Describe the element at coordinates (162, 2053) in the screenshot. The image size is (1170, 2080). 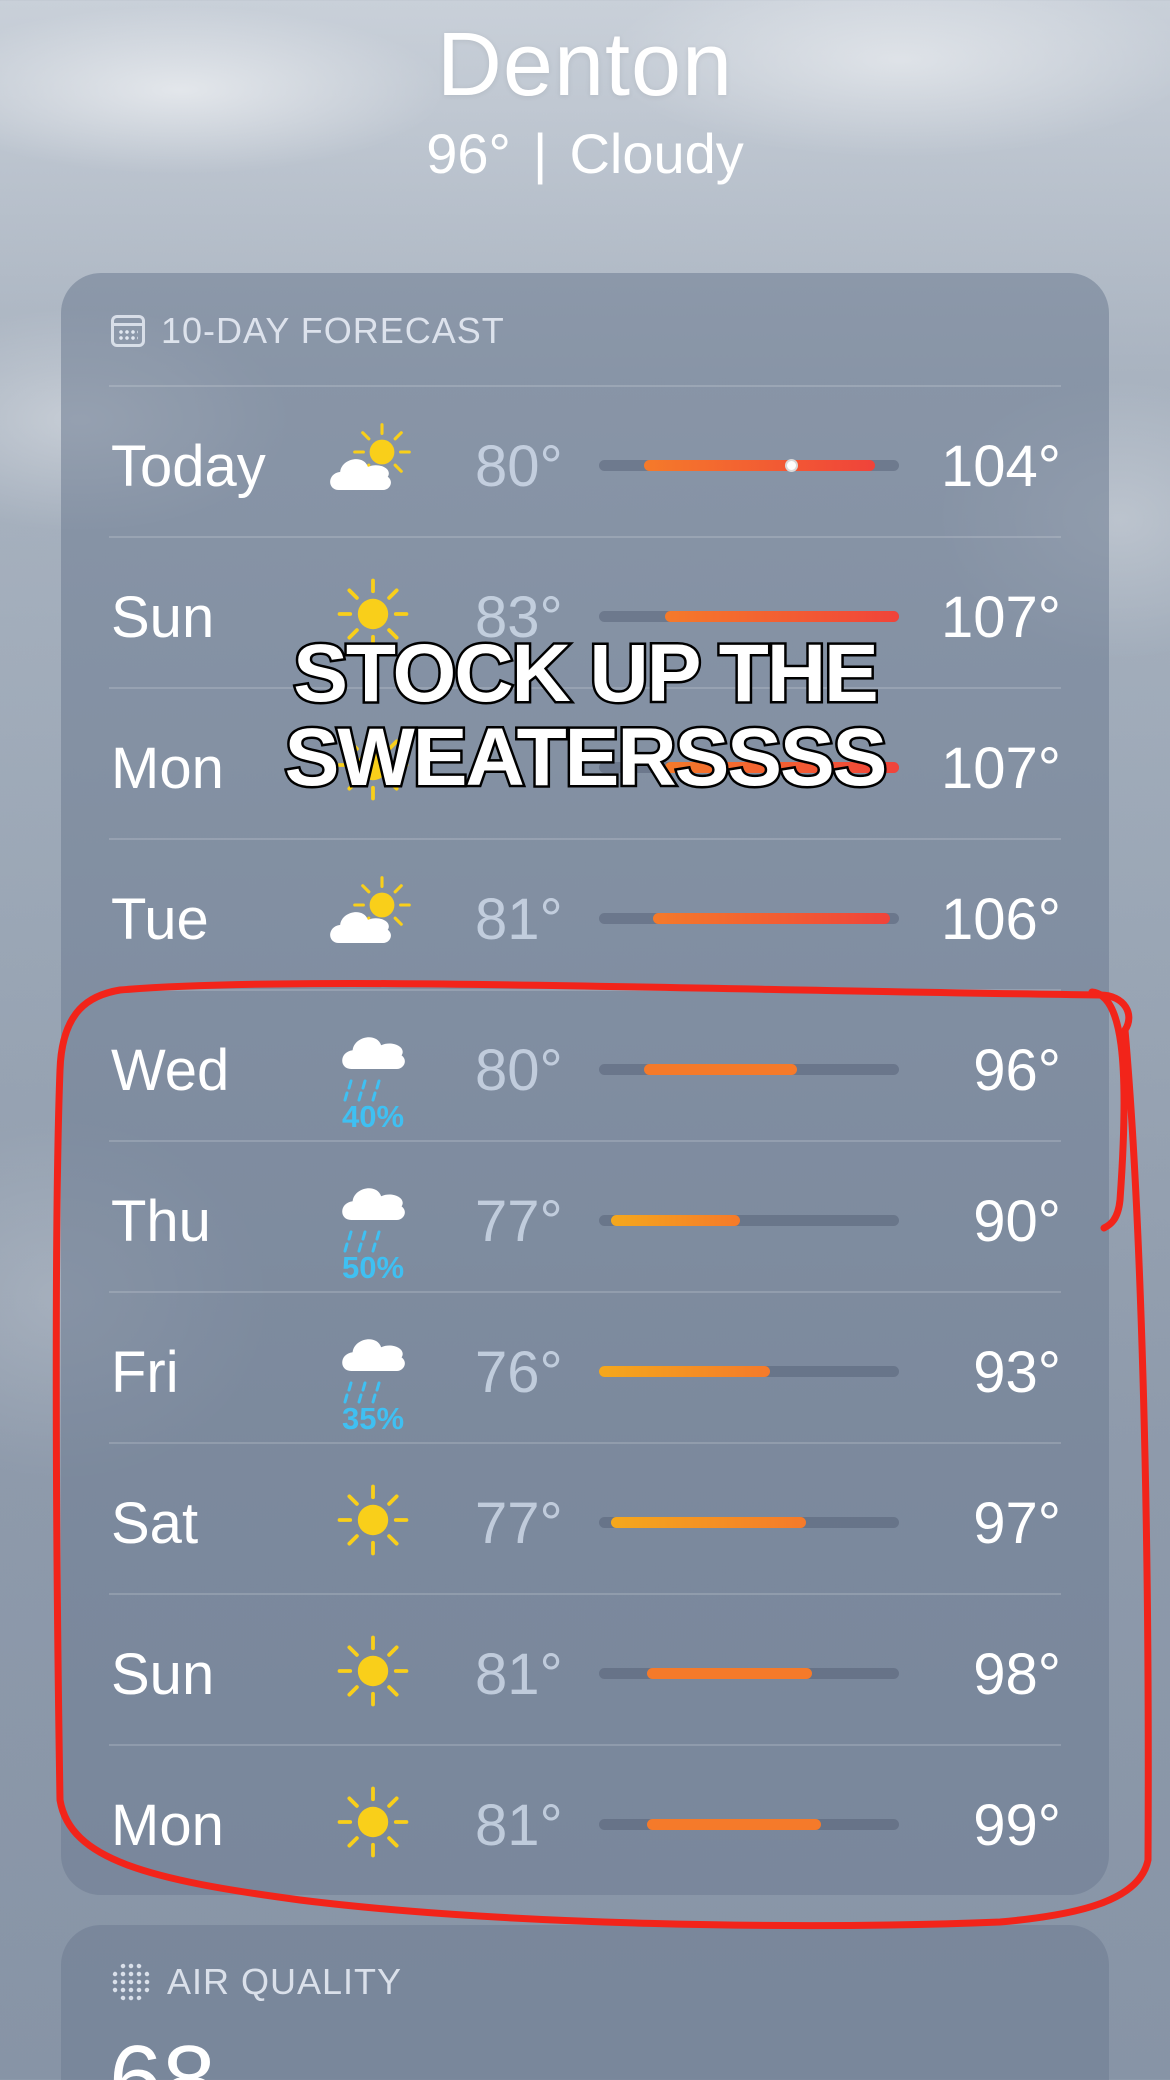
I see `air-quality-value: 68` at that location.